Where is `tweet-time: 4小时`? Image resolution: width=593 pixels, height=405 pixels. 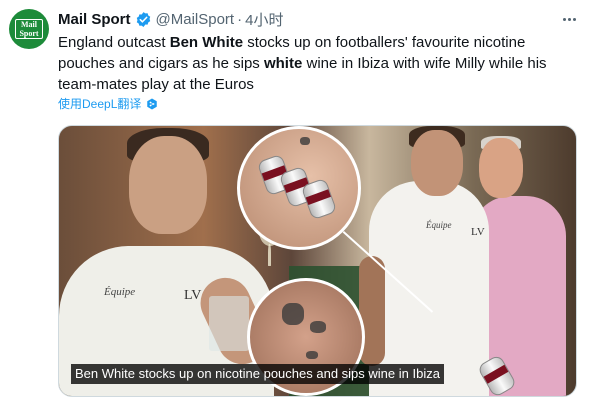 tweet-time: 4小时 is located at coordinates (264, 19).